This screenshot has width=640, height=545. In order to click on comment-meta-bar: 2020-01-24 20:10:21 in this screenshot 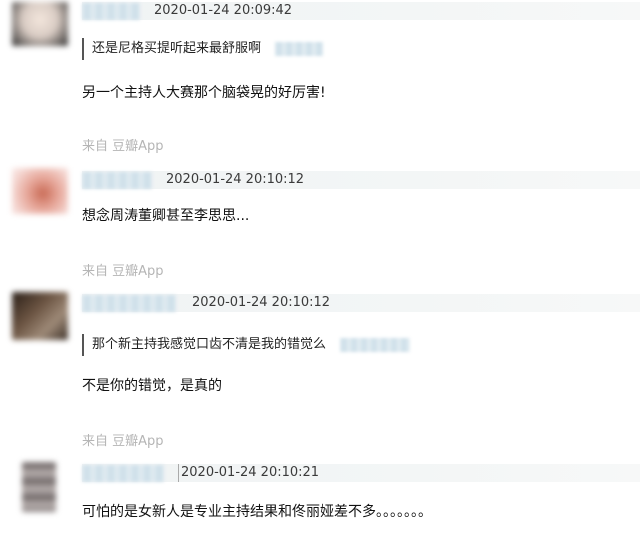, I will do `click(361, 473)`.